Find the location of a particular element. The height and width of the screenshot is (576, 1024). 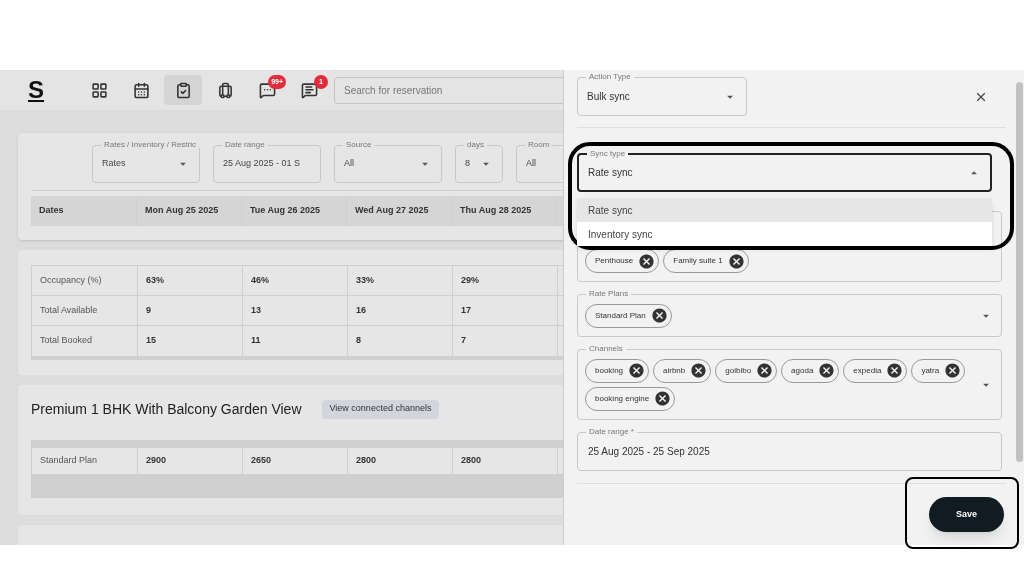

column-header: Dates is located at coordinates (84, 211).